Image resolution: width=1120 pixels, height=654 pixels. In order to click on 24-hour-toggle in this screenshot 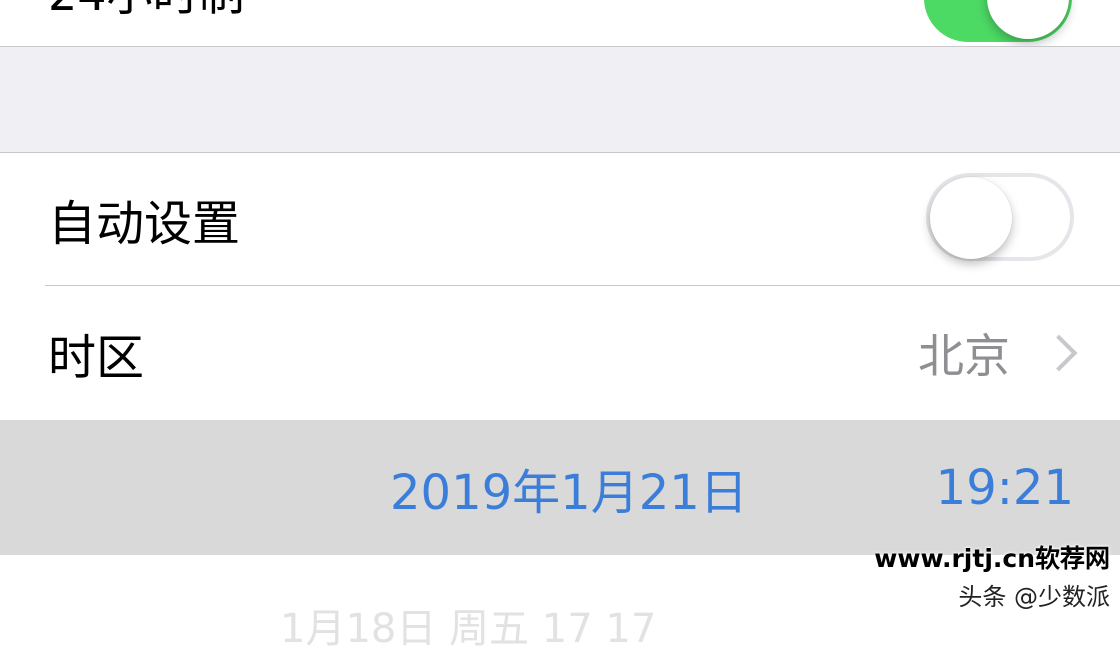, I will do `click(998, 21)`.